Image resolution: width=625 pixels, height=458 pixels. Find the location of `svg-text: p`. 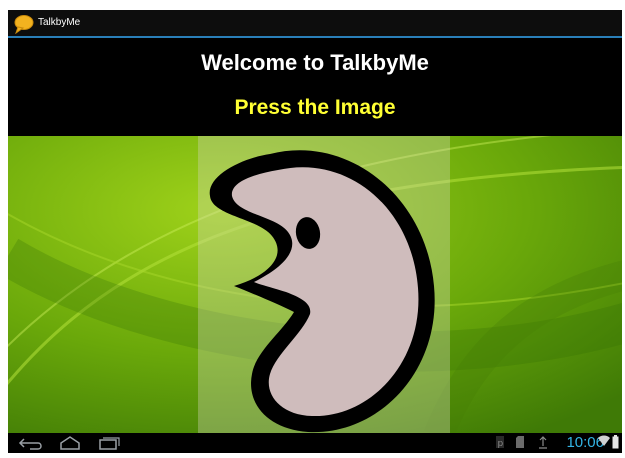

svg-text: p is located at coordinates (501, 443).